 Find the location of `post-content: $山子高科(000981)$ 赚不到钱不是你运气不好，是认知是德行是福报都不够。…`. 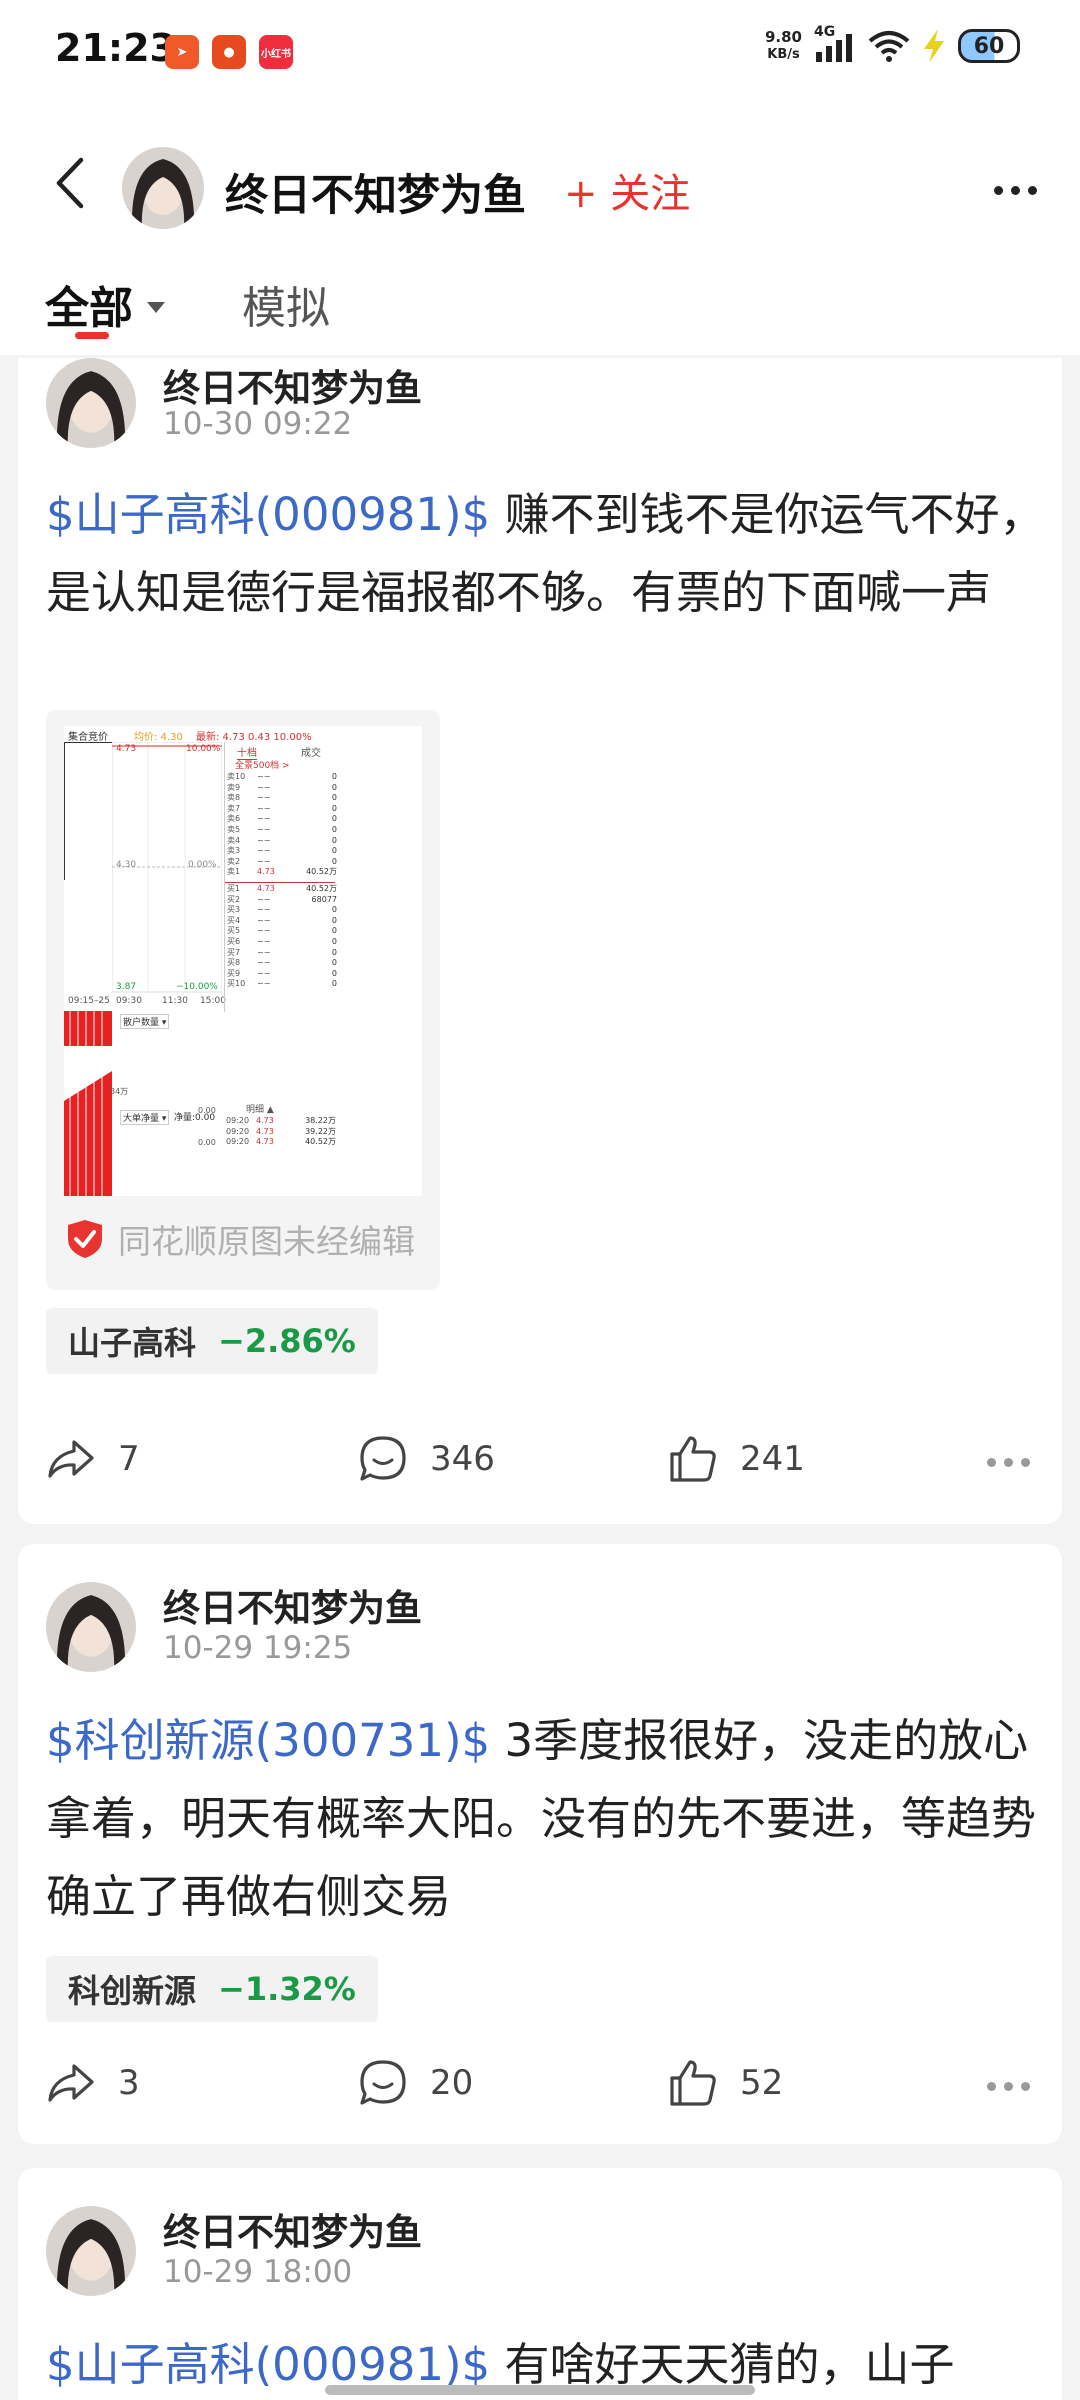

post-content: $山子高科(000981)$ 赚不到钱不是你运气不好，是认知是德行是福报都不够。… is located at coordinates (546, 554).